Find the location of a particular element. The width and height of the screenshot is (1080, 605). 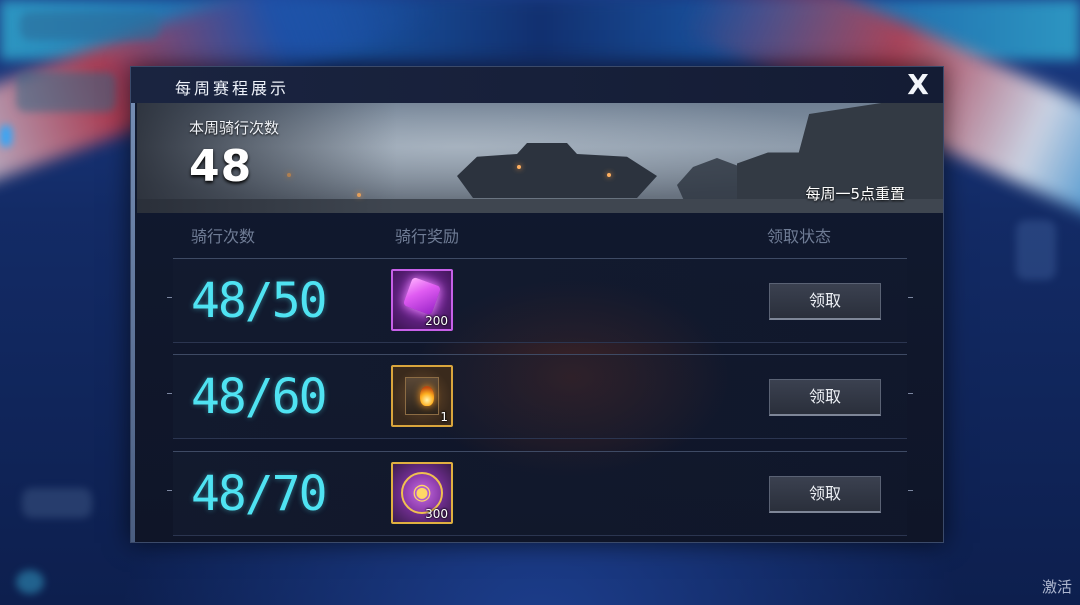

ride-progress: 48/70 is located at coordinates (259, 494).